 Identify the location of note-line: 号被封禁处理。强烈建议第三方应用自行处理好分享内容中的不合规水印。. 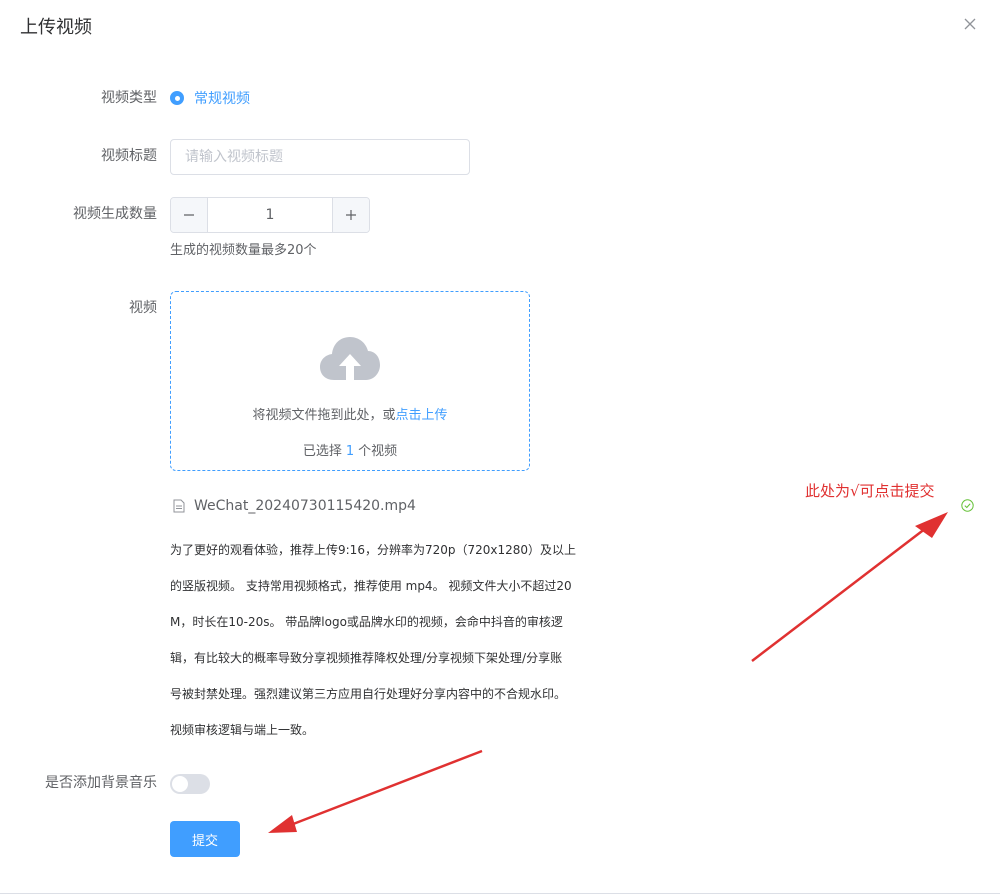
(368, 694).